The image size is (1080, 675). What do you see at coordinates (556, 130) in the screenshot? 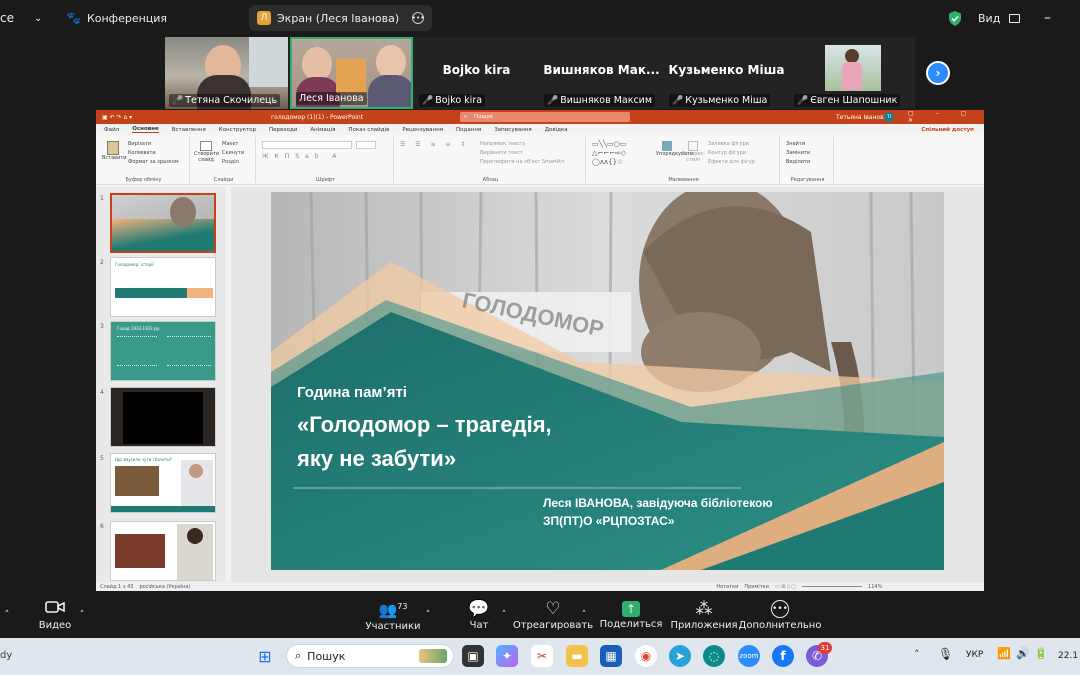
I see `menu-help: Довідка` at bounding box center [556, 130].